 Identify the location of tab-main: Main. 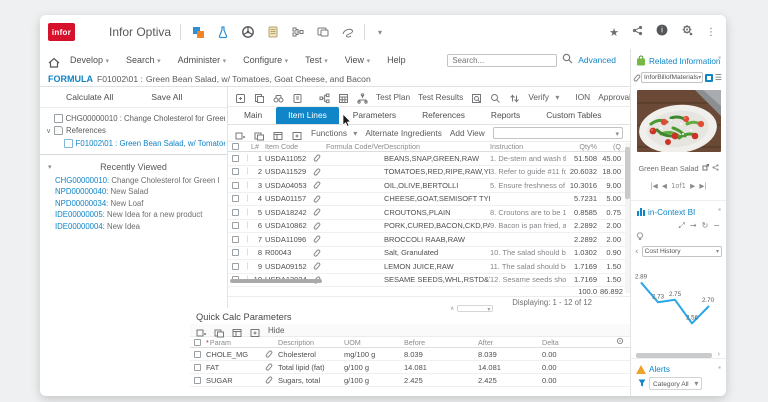
(253, 115).